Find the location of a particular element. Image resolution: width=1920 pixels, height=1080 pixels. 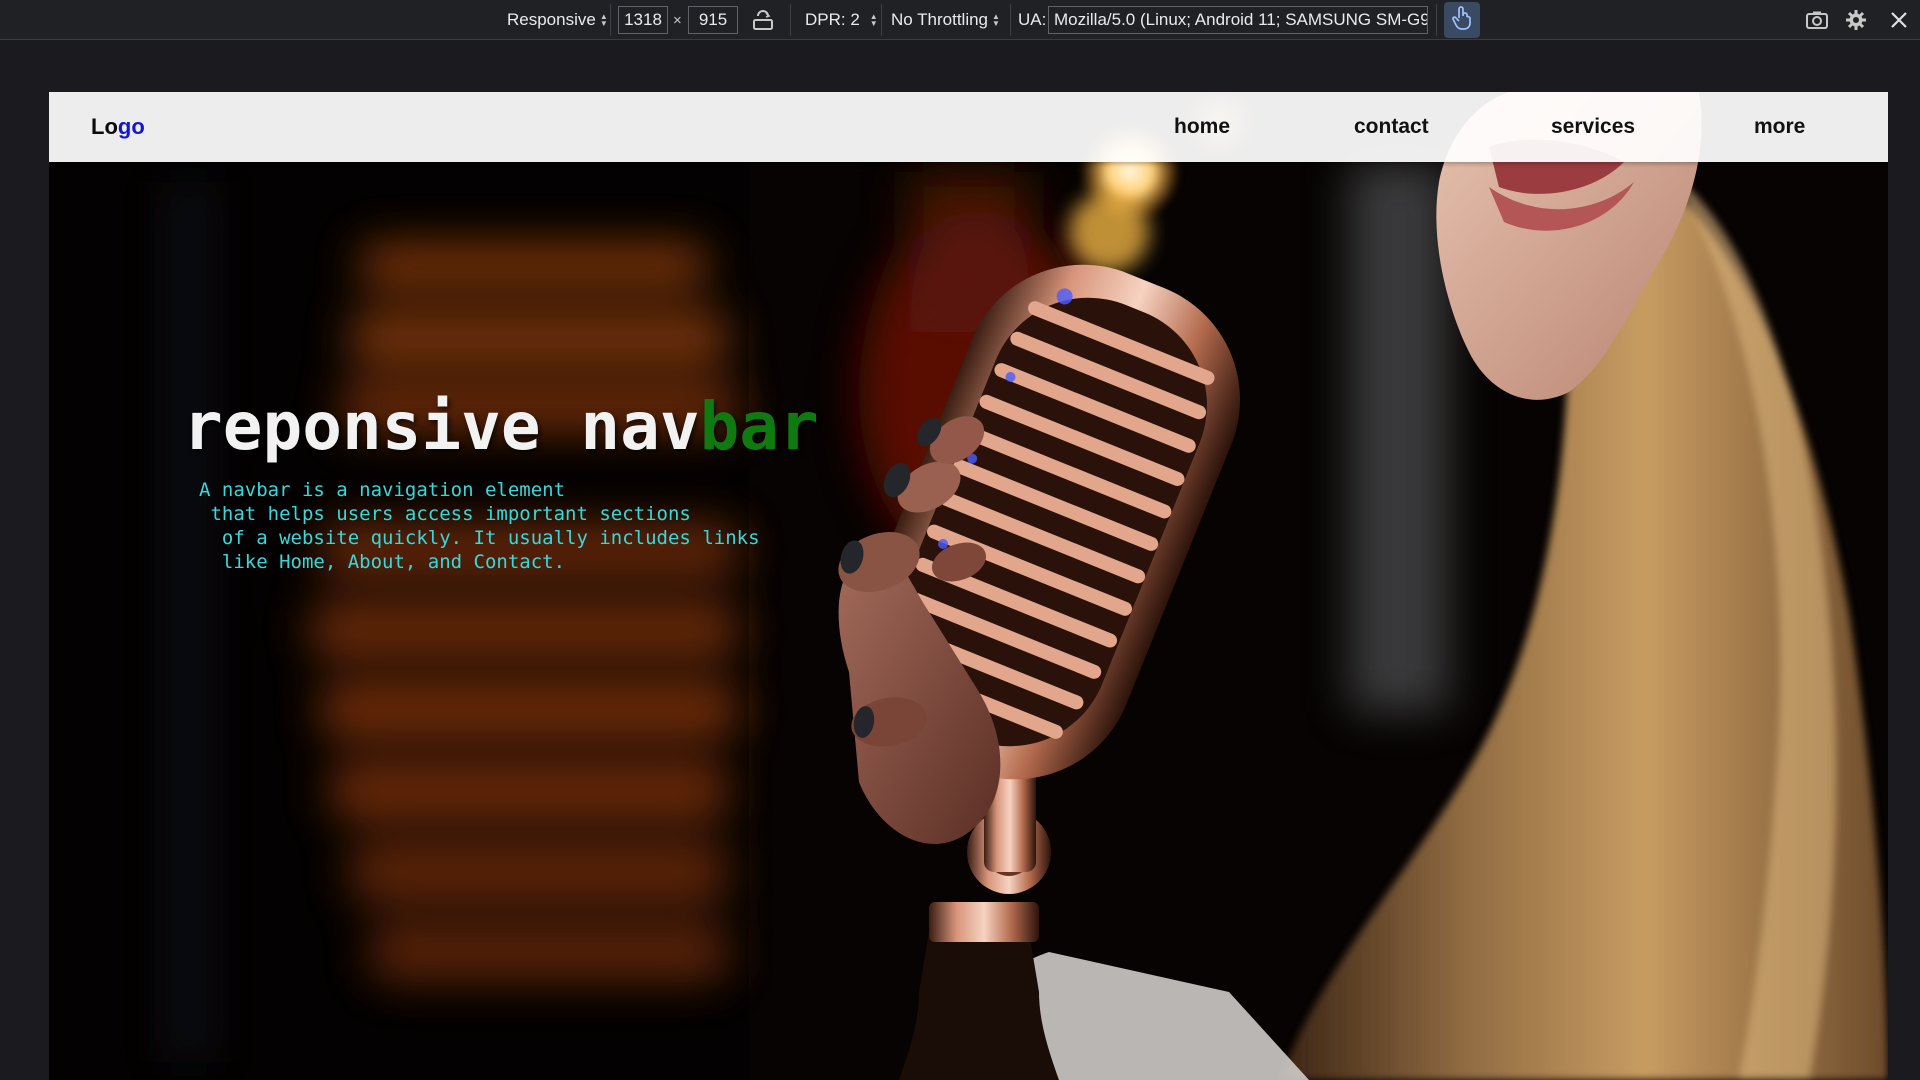

dpr-select: DPR: 2 ▲ ▼ is located at coordinates (841, 20).